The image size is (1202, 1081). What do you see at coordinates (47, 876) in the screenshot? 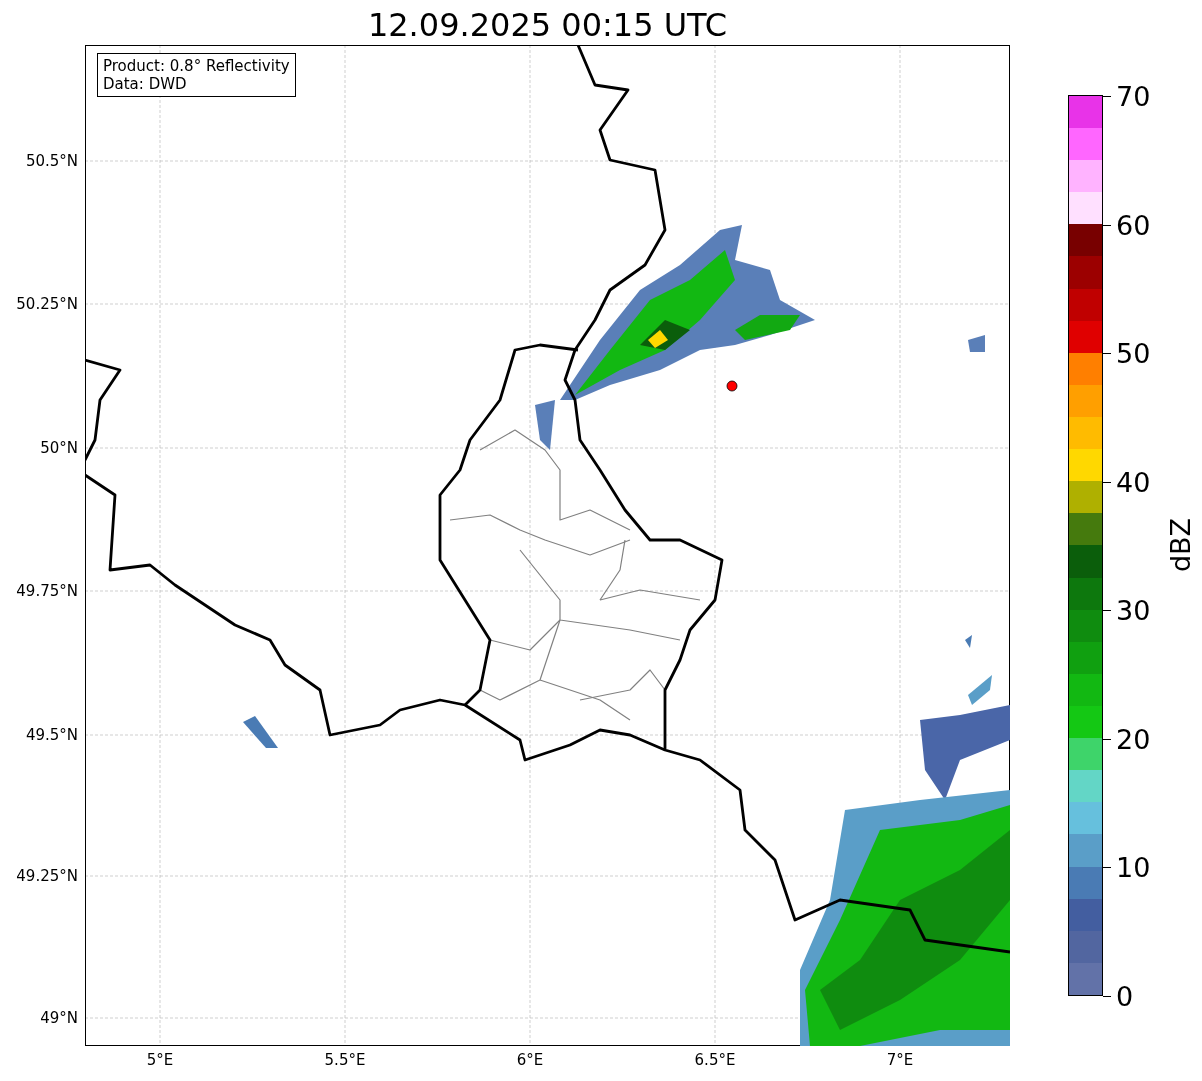
I see `axis-tick-label: 49.25°N` at bounding box center [47, 876].